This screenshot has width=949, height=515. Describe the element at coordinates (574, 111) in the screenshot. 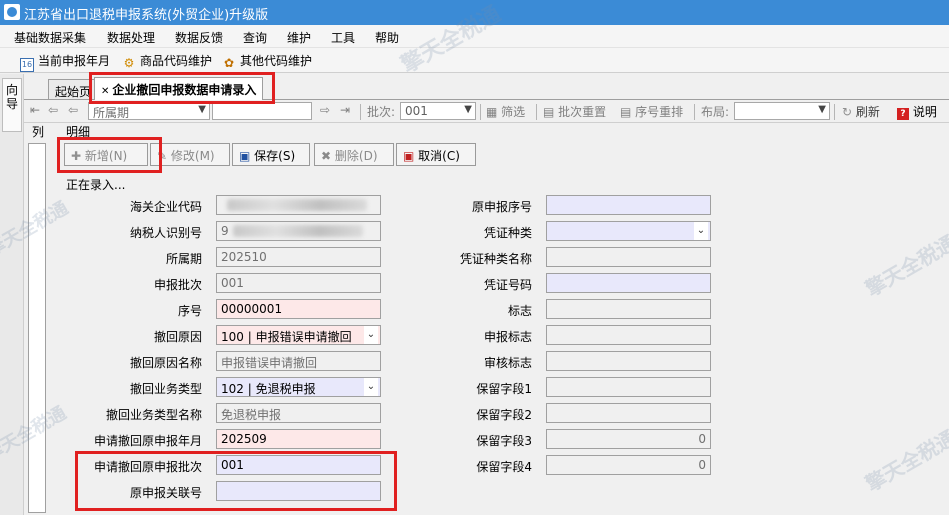

I see `batch-reset-button: ▤ 批次重置` at that location.